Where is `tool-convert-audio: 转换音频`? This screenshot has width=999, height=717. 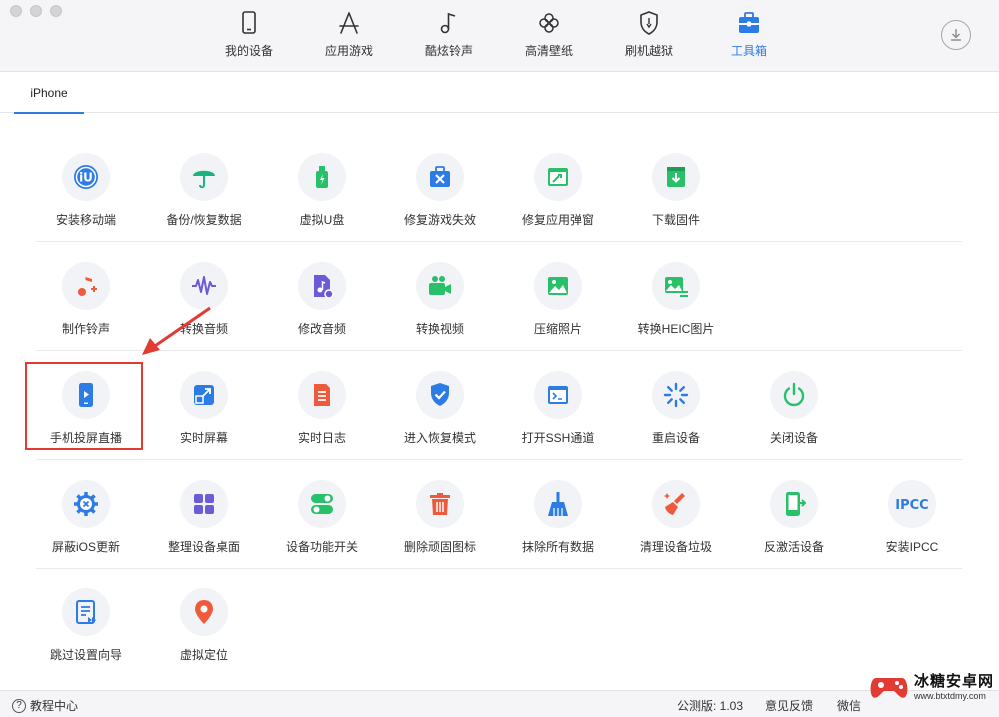 tool-convert-audio: 转换音频 is located at coordinates (204, 296).